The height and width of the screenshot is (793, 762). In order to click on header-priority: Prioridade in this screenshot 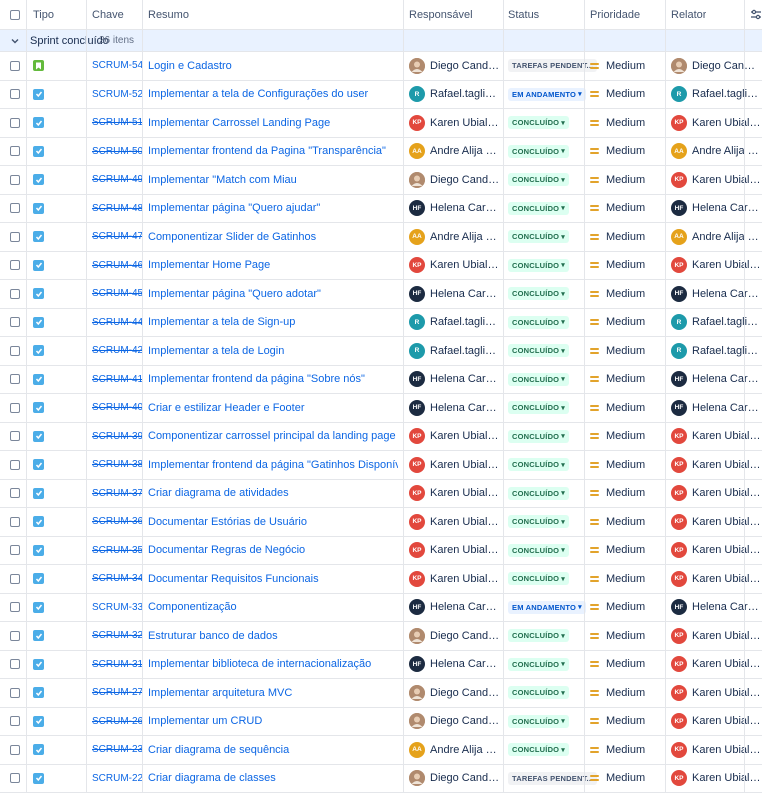, I will do `click(615, 14)`.